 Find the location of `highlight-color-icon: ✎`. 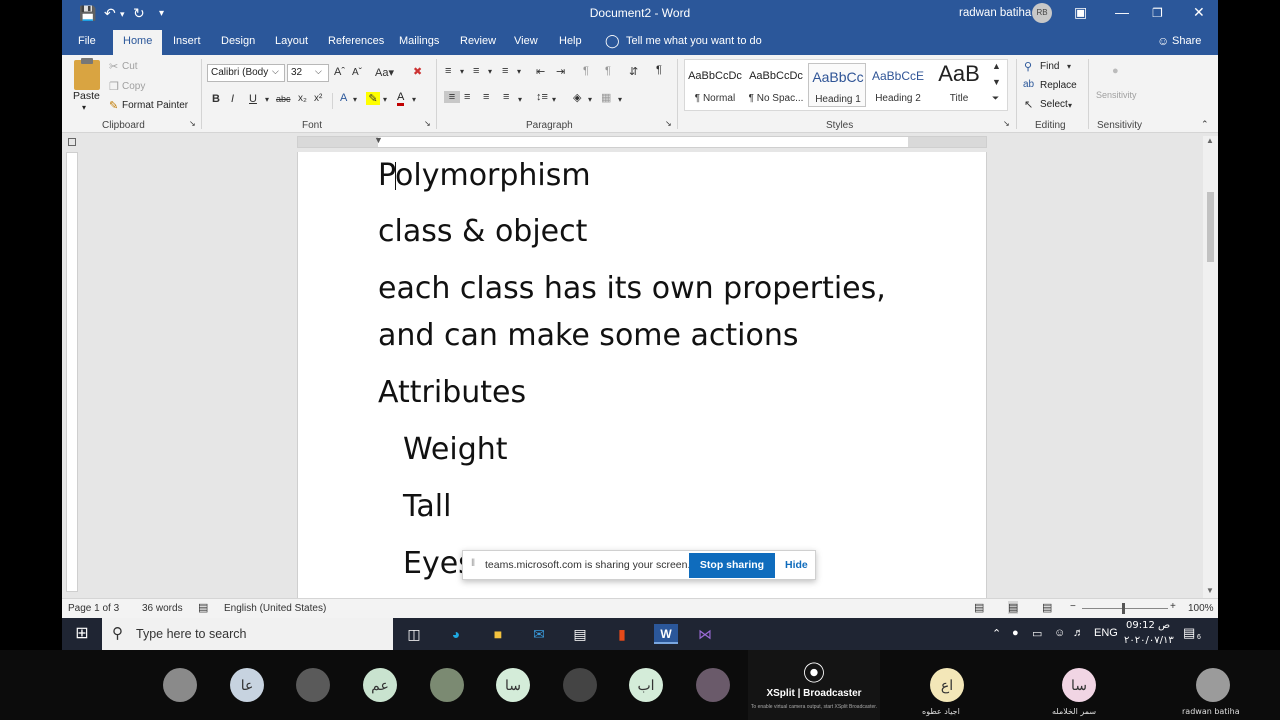

highlight-color-icon: ✎ is located at coordinates (373, 98).